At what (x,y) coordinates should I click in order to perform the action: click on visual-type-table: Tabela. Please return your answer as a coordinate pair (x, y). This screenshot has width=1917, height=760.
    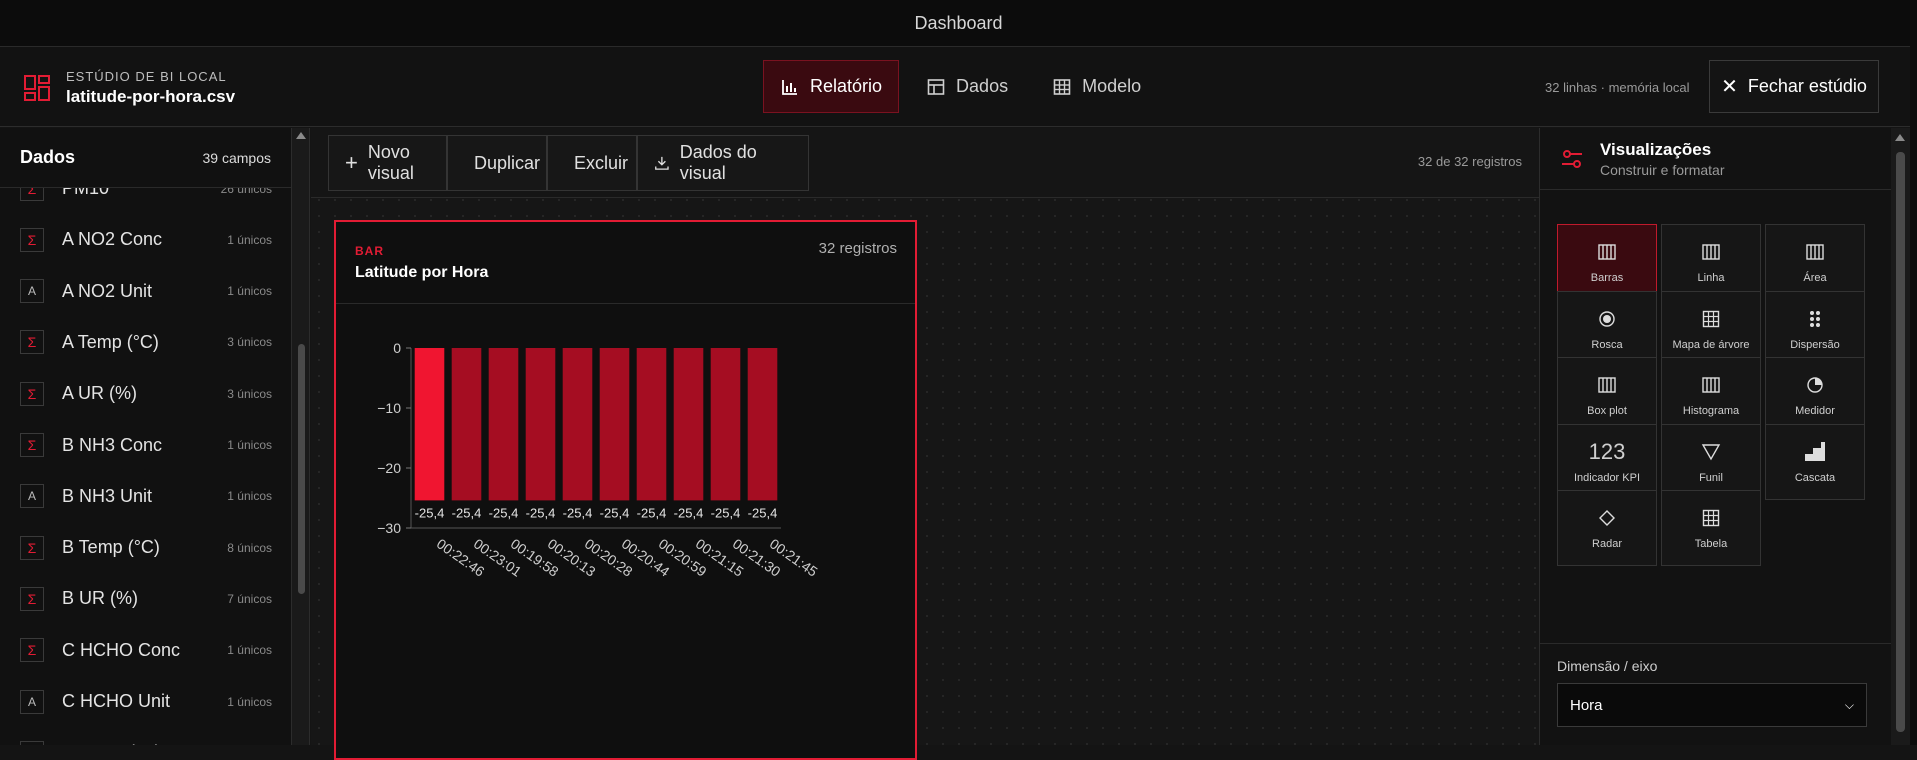
    Looking at the image, I should click on (1711, 528).